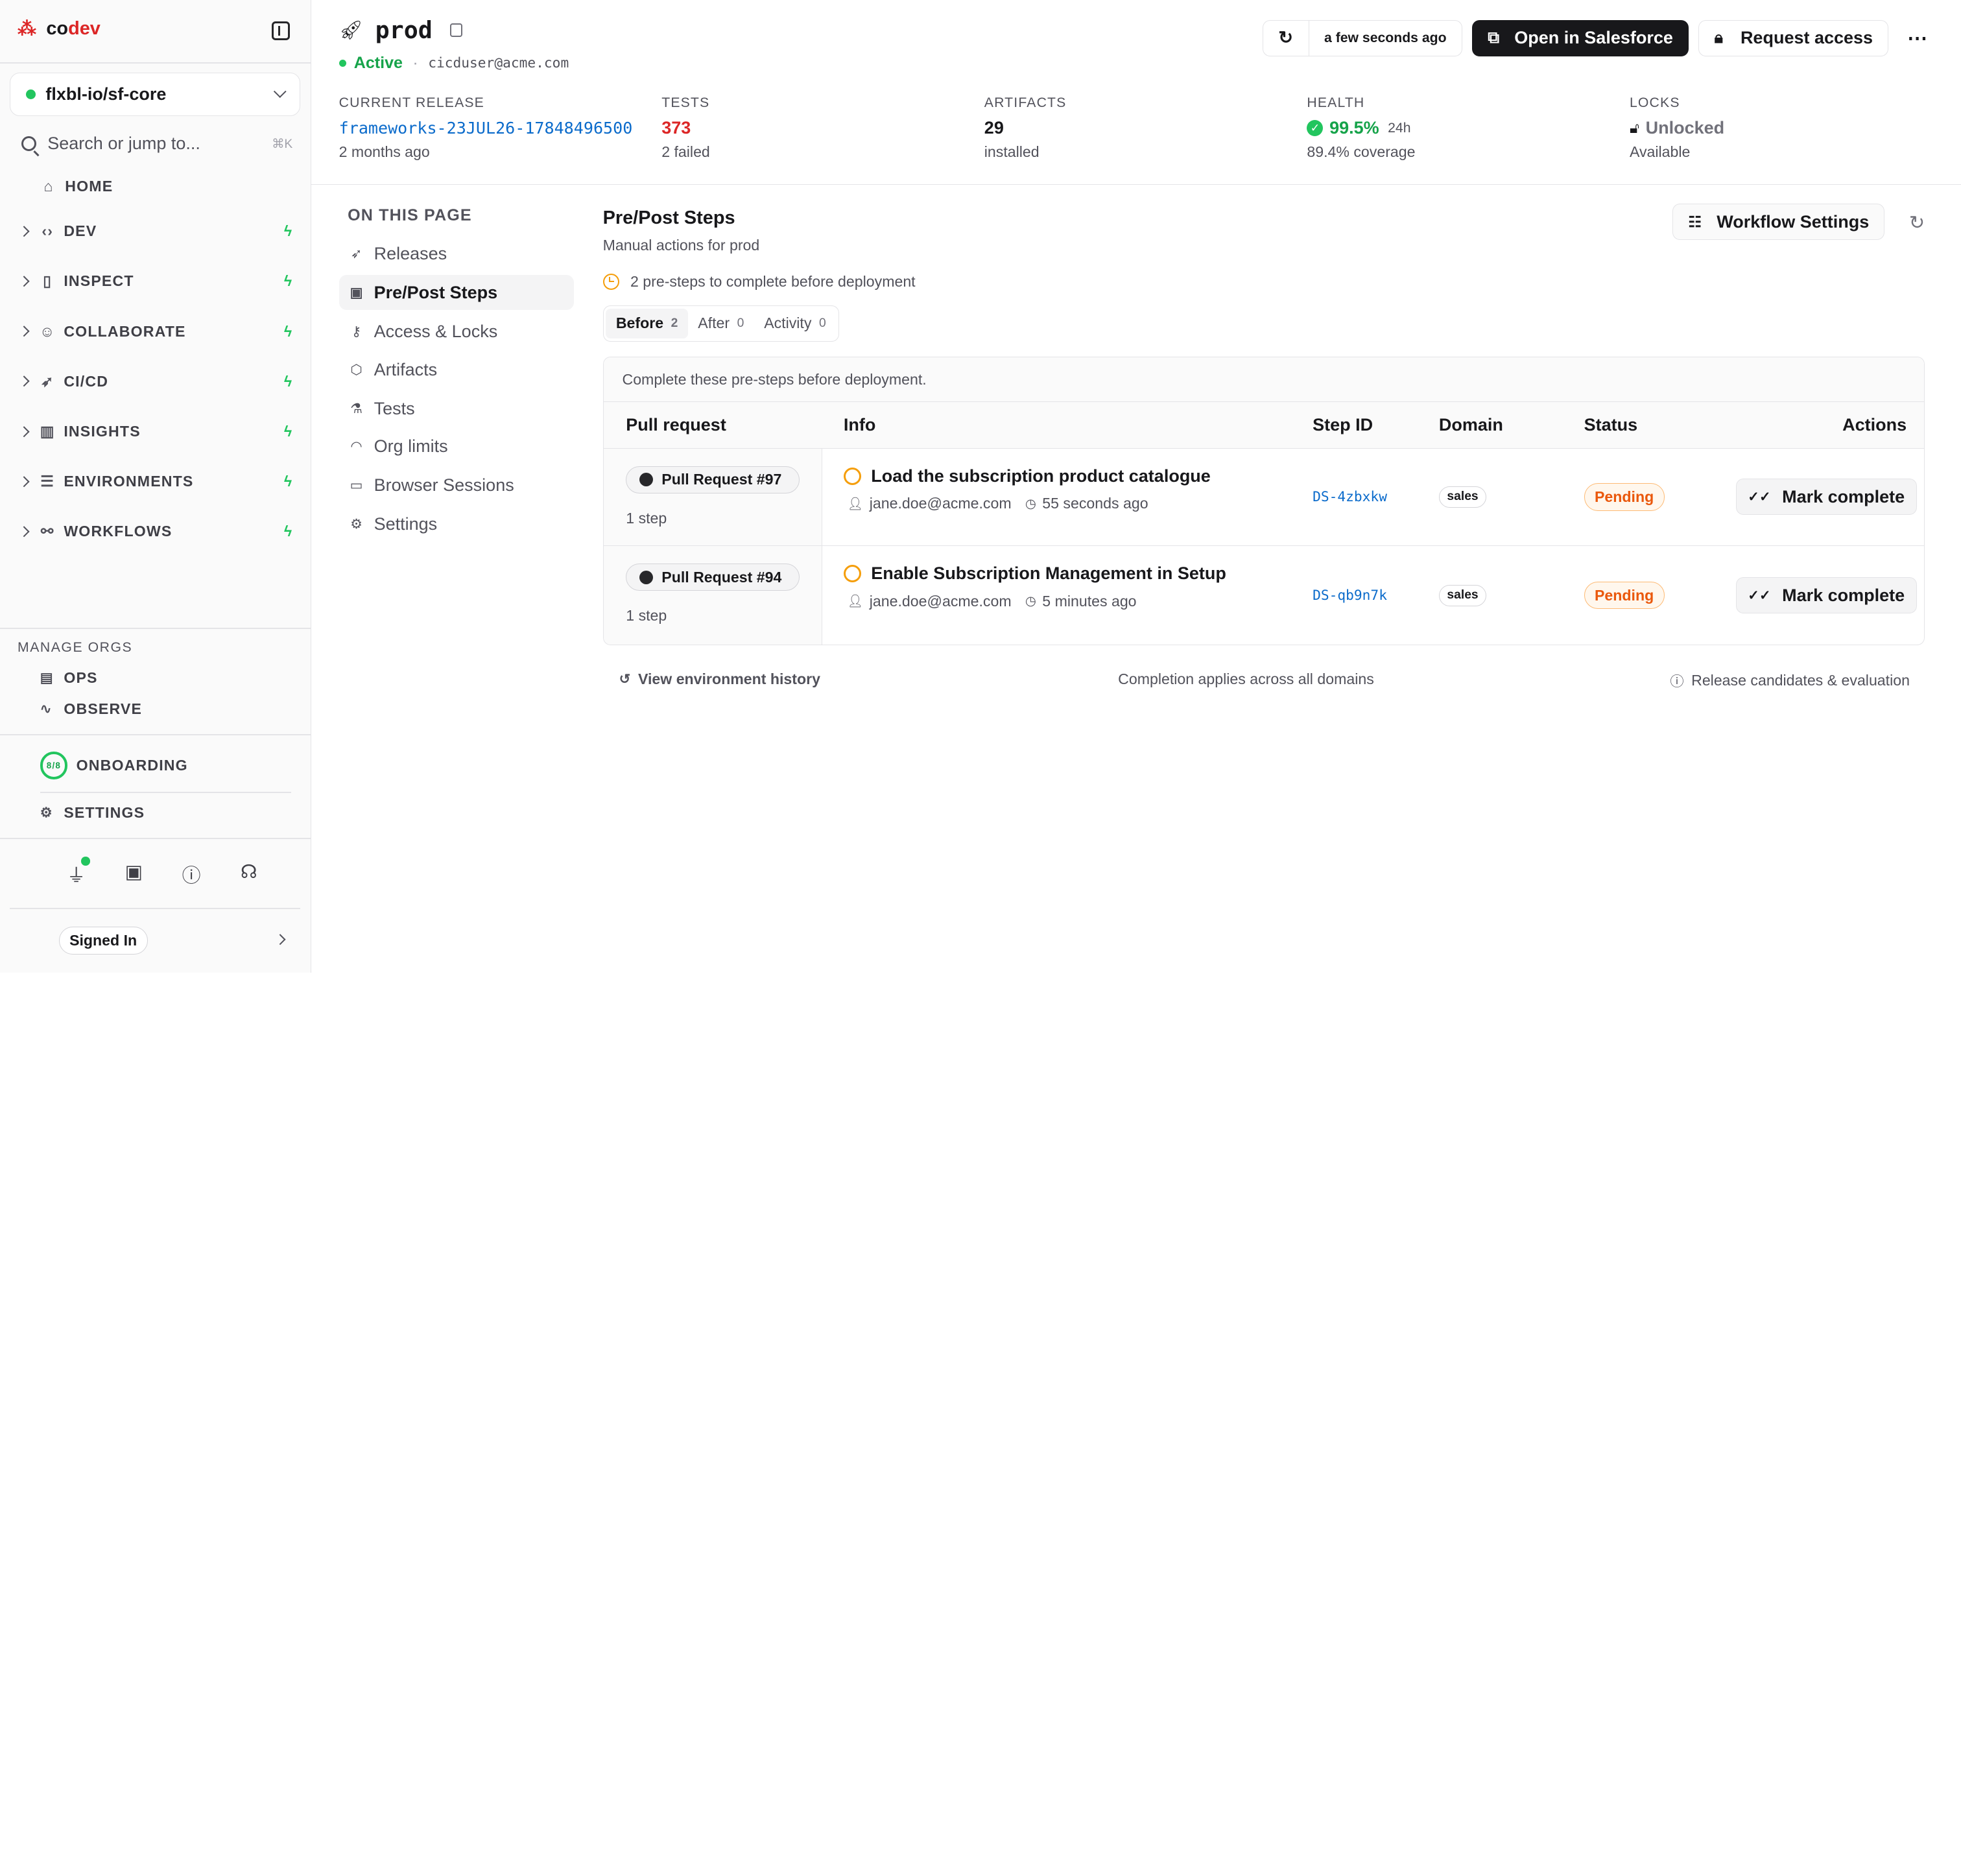  I want to click on pull-request-link: Pull Request #94, so click(713, 577).